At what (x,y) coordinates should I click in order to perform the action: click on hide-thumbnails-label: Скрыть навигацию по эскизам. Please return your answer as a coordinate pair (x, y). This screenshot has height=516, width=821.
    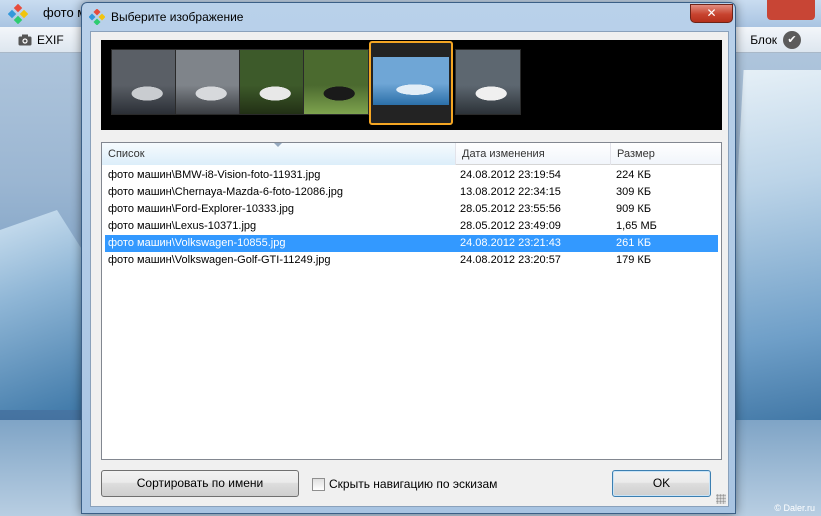
    Looking at the image, I should click on (413, 484).